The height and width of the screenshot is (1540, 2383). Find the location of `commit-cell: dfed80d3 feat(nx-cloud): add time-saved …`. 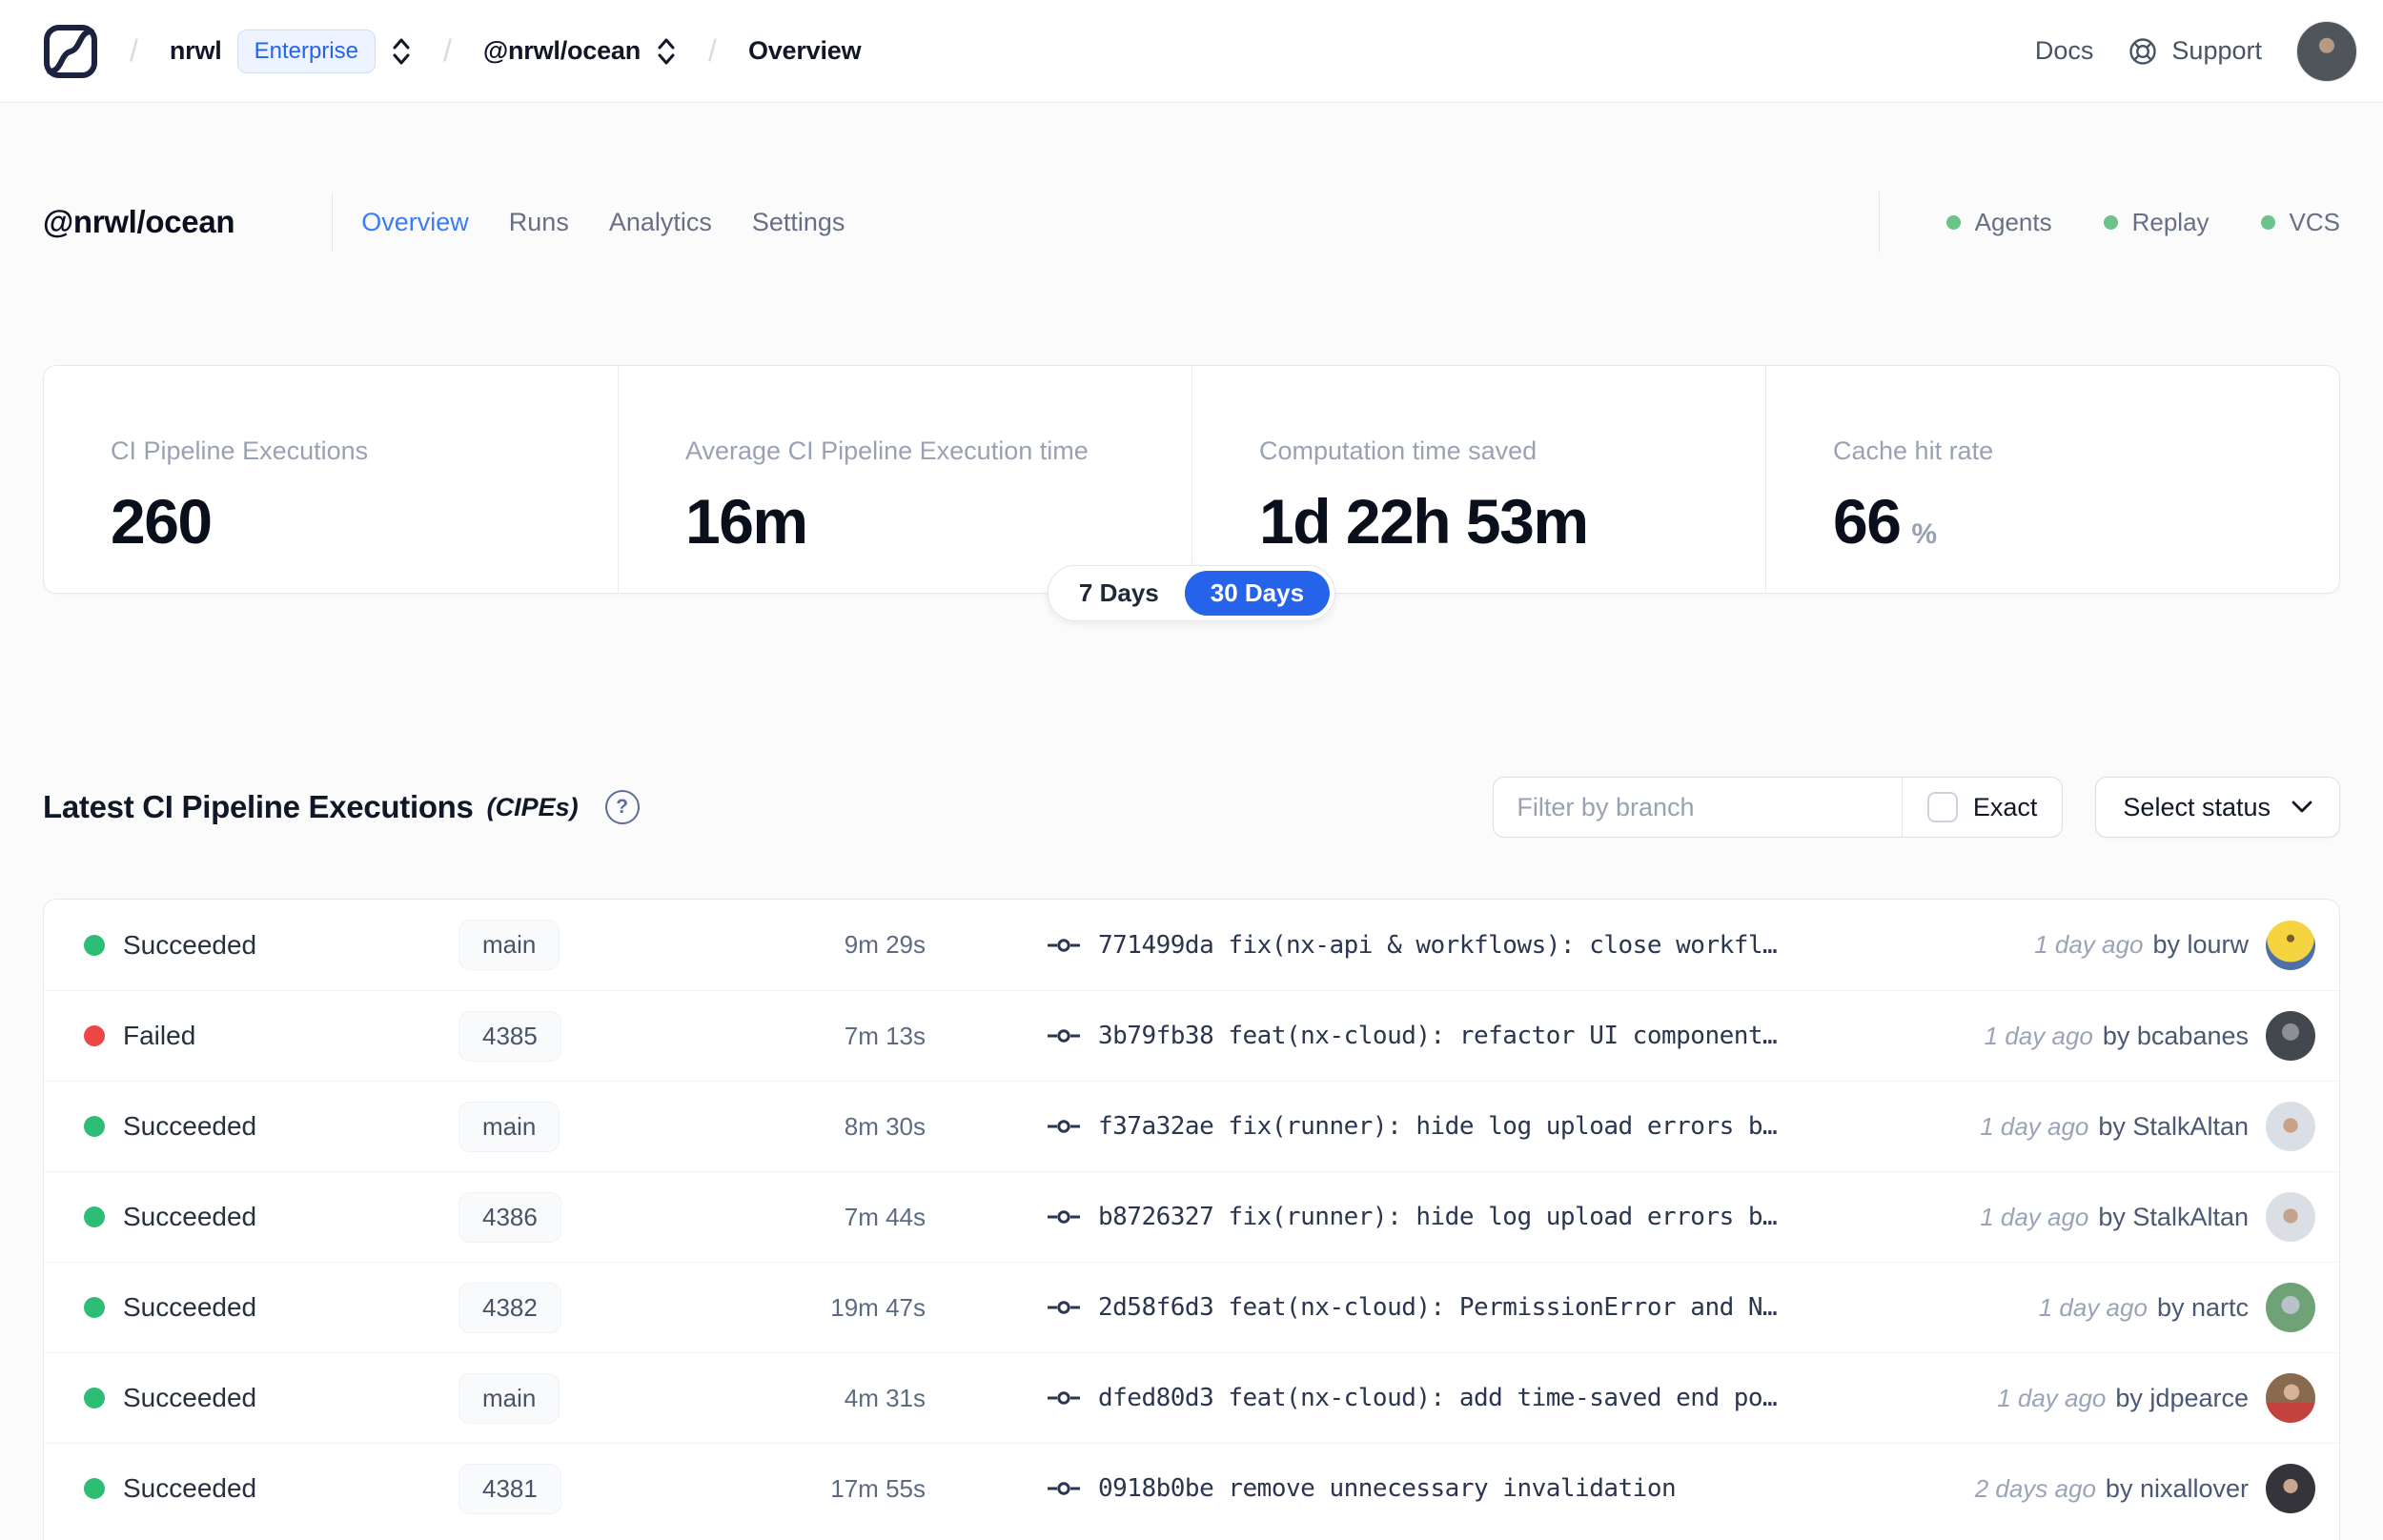

commit-cell: dfed80d3 feat(nx-cloud): add time-saved … is located at coordinates (1513, 1398).